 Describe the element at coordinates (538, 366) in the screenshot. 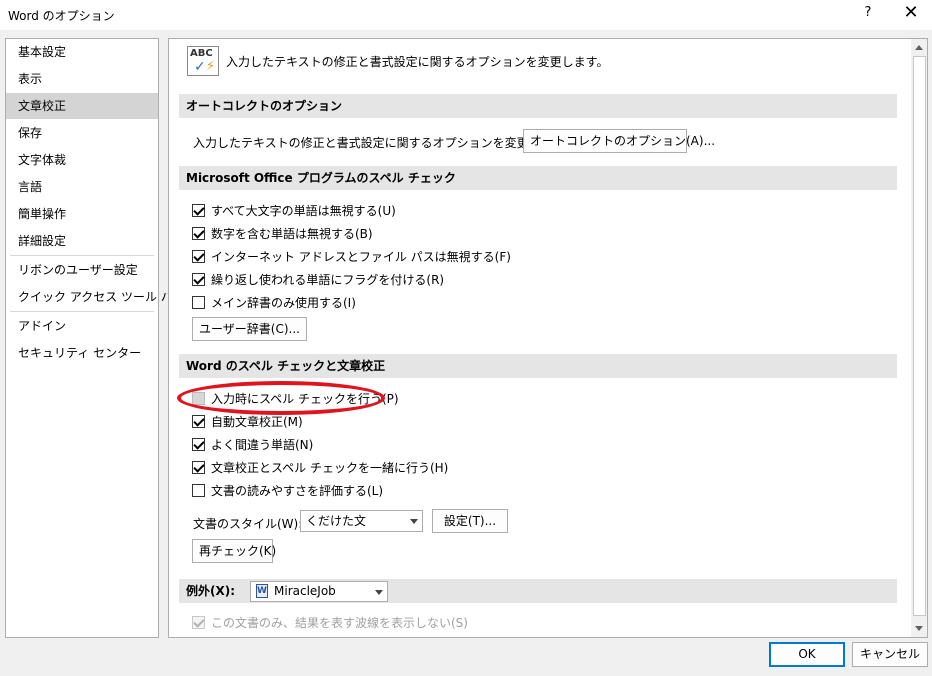

I see `section-header-word-spelling: Word のスペル チェックと文章校正` at that location.